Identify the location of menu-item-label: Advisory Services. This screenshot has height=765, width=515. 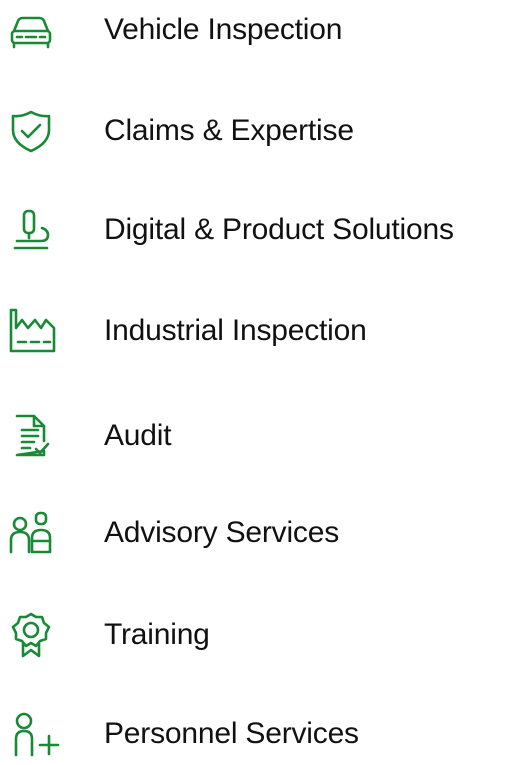
(222, 532).